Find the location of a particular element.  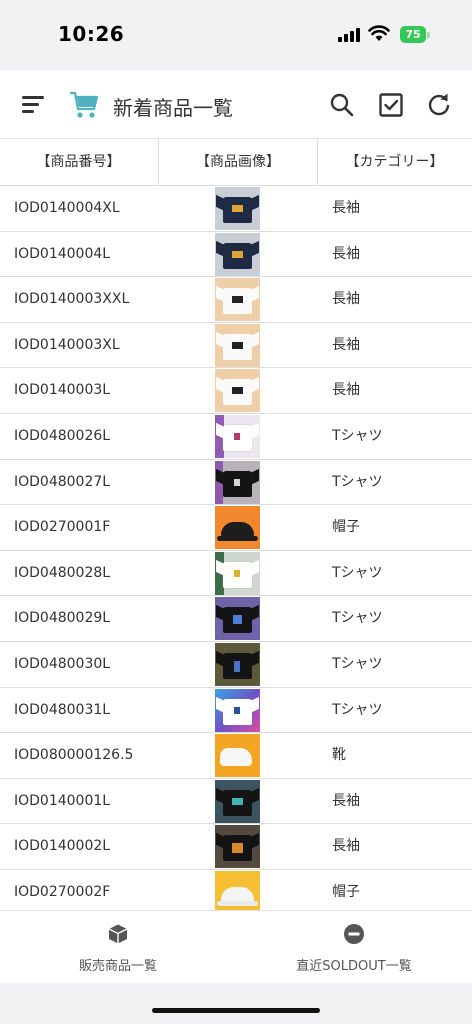

column-header-code: 【商品番号】 is located at coordinates (78, 162).